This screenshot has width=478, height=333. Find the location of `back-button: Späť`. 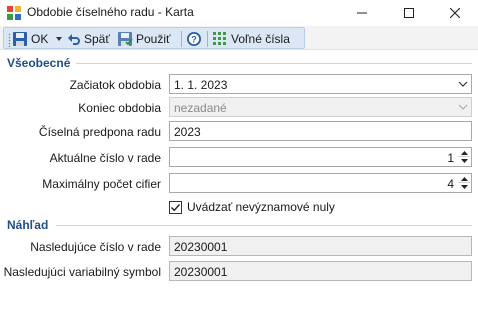

back-button: Späť is located at coordinates (88, 39).